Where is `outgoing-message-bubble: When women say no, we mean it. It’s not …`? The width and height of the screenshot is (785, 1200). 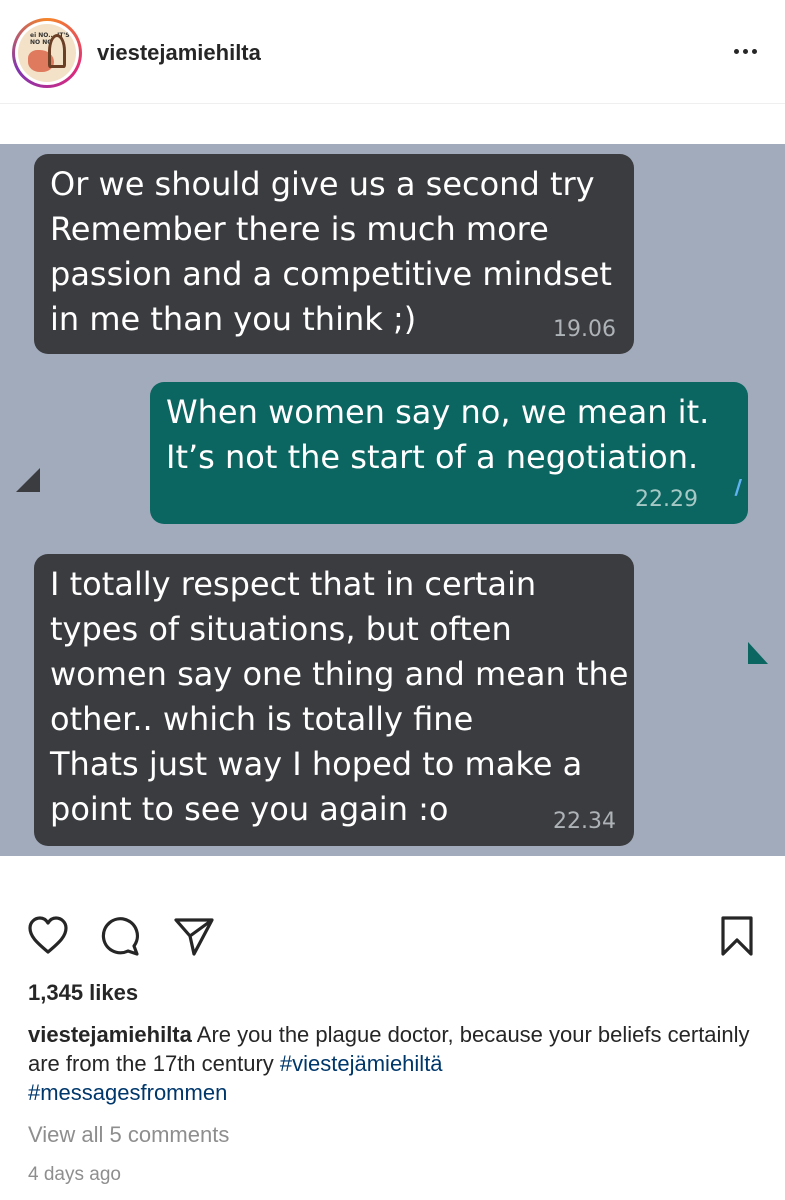
outgoing-message-bubble: When women say no, we mean it. It’s not … is located at coordinates (449, 453).